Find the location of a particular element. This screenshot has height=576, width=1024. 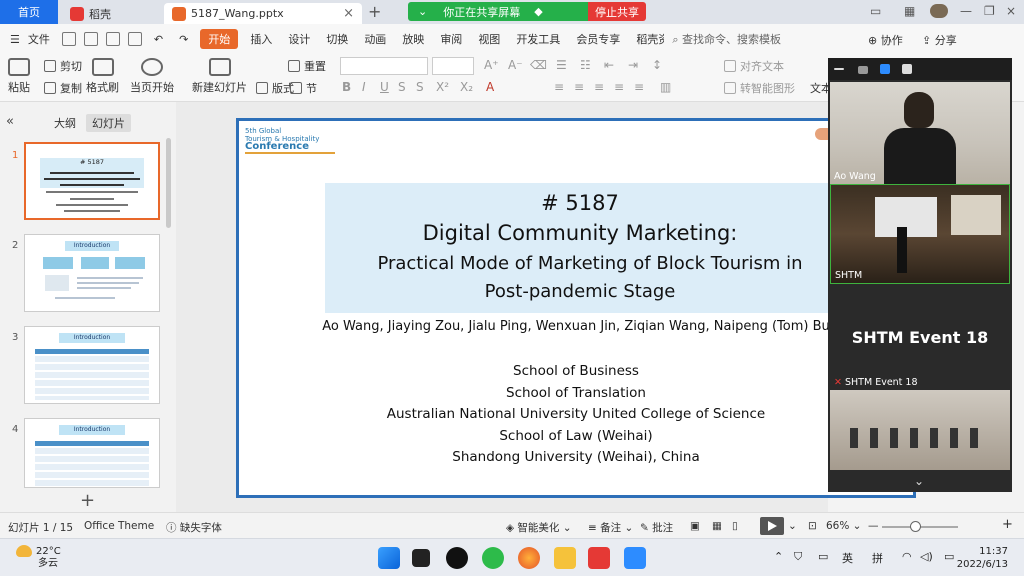

menu-review: 审阅 is located at coordinates (451, 39).